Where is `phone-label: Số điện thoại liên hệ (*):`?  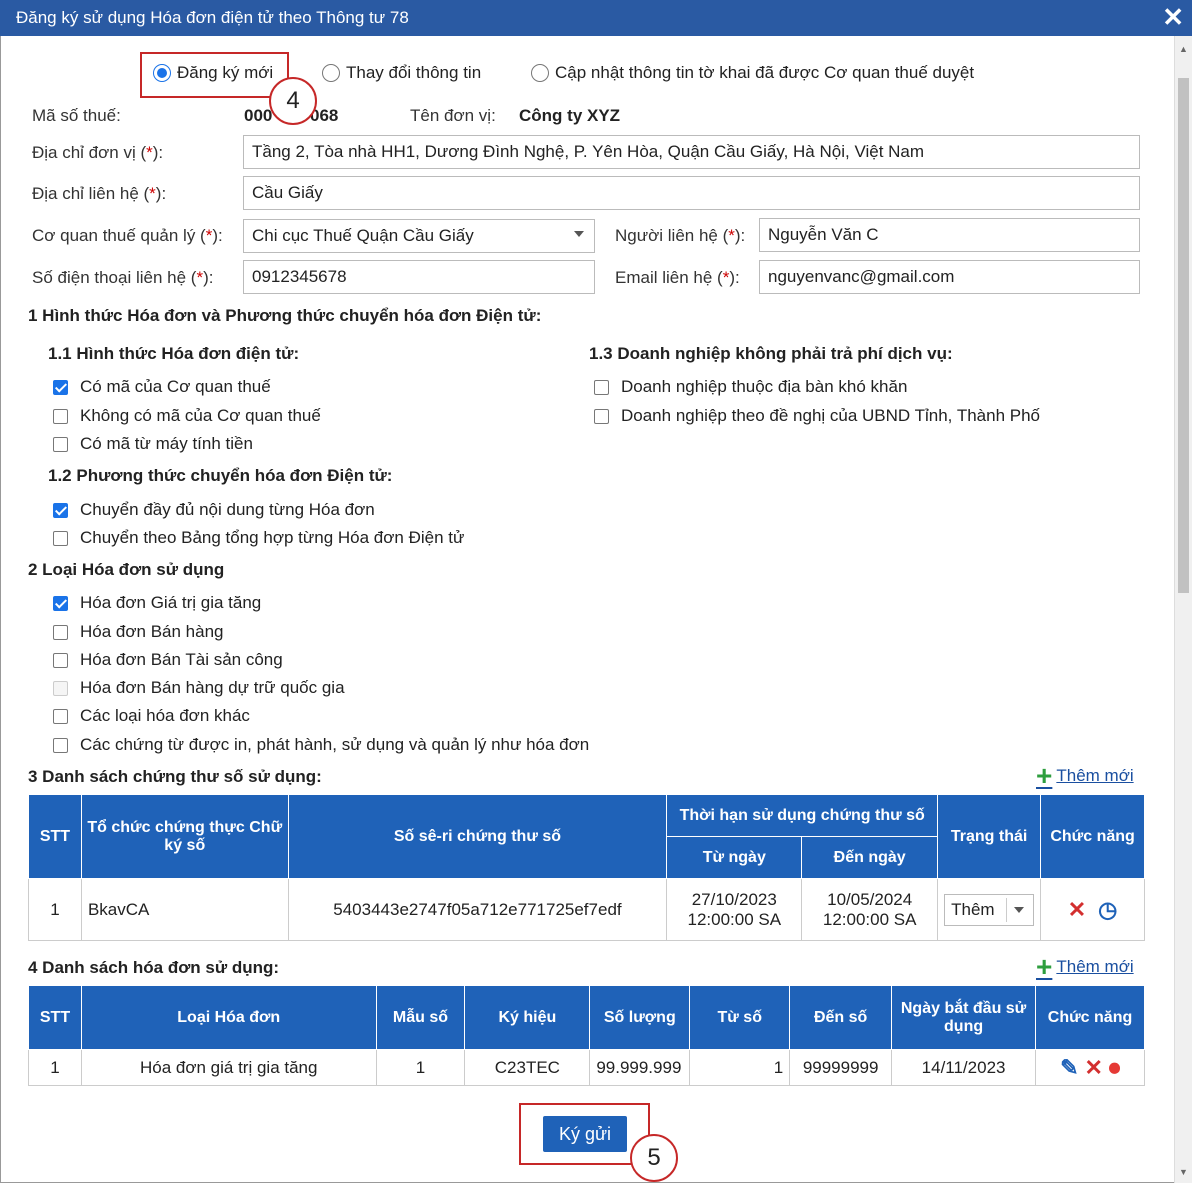
phone-label: Số điện thoại liên hệ (*): is located at coordinates (123, 277).